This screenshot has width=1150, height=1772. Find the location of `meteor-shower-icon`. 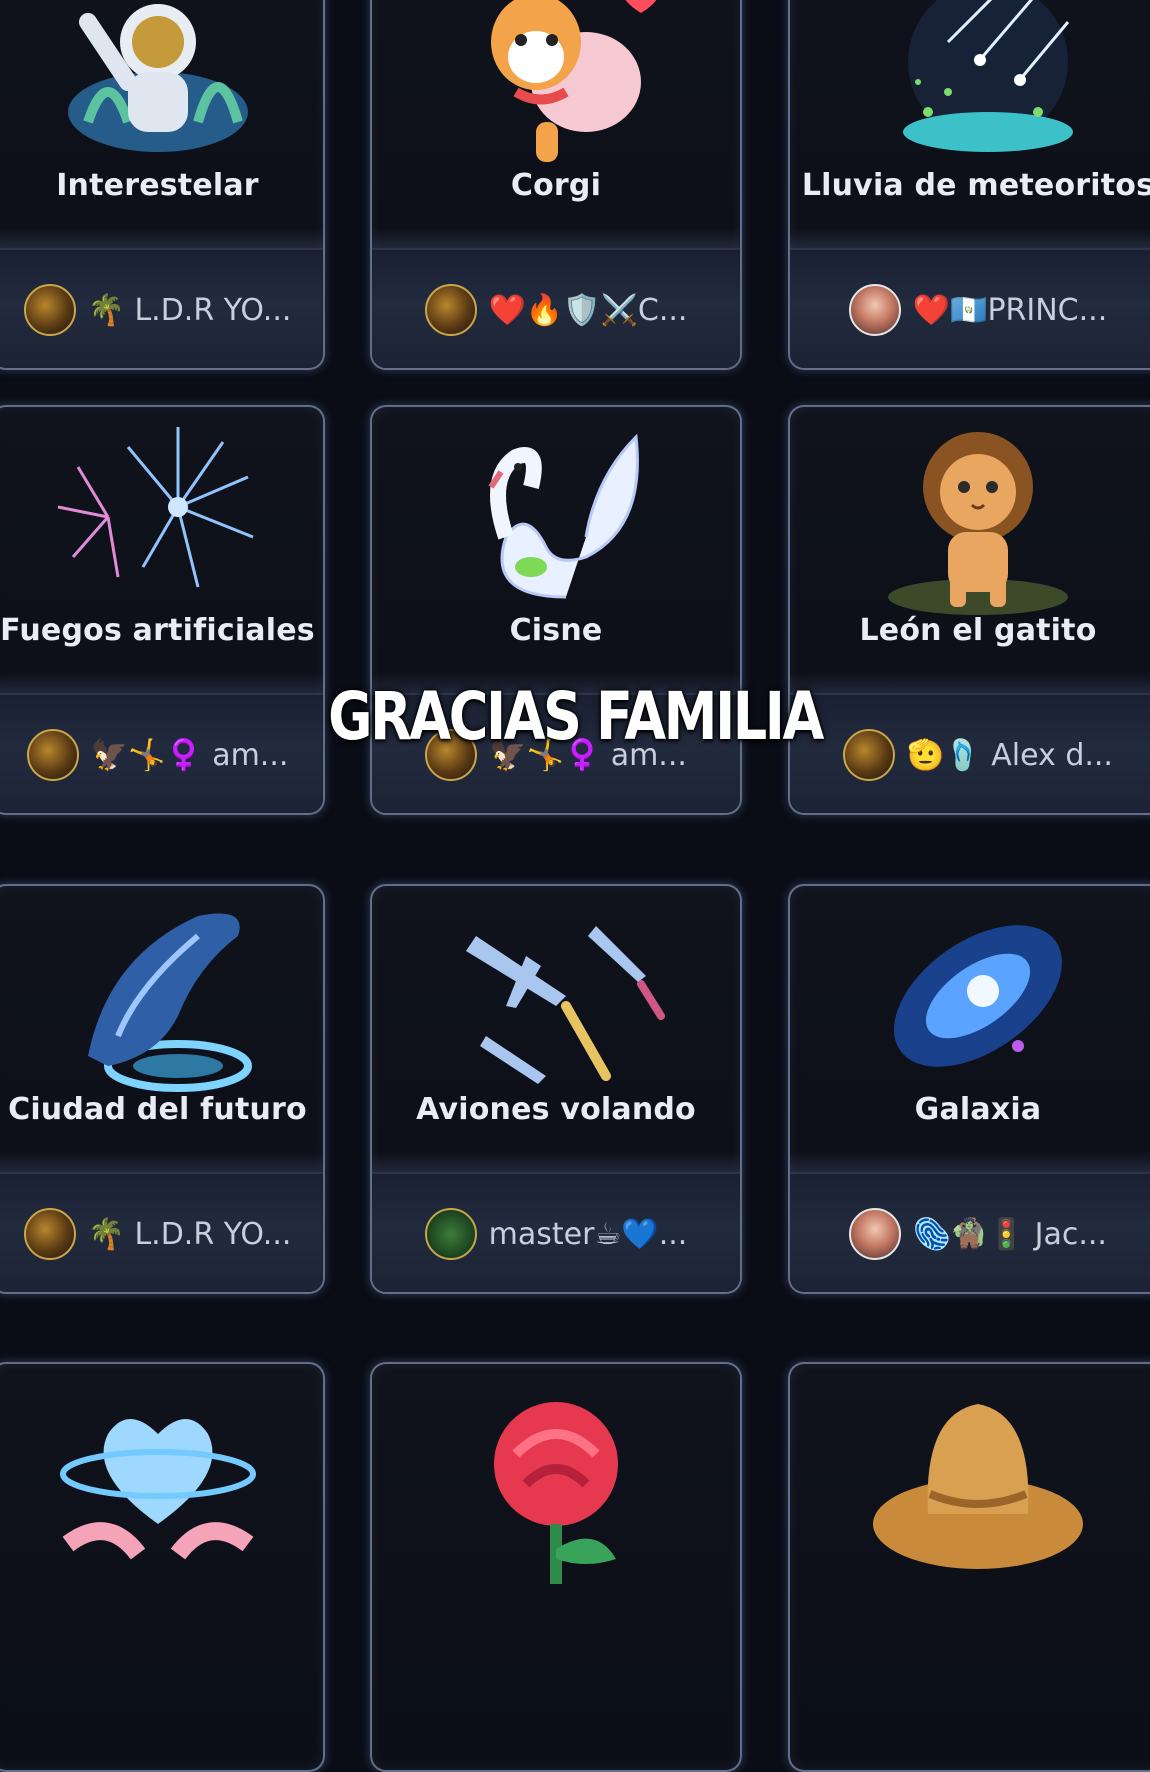

meteor-shower-icon is located at coordinates (970, 96).